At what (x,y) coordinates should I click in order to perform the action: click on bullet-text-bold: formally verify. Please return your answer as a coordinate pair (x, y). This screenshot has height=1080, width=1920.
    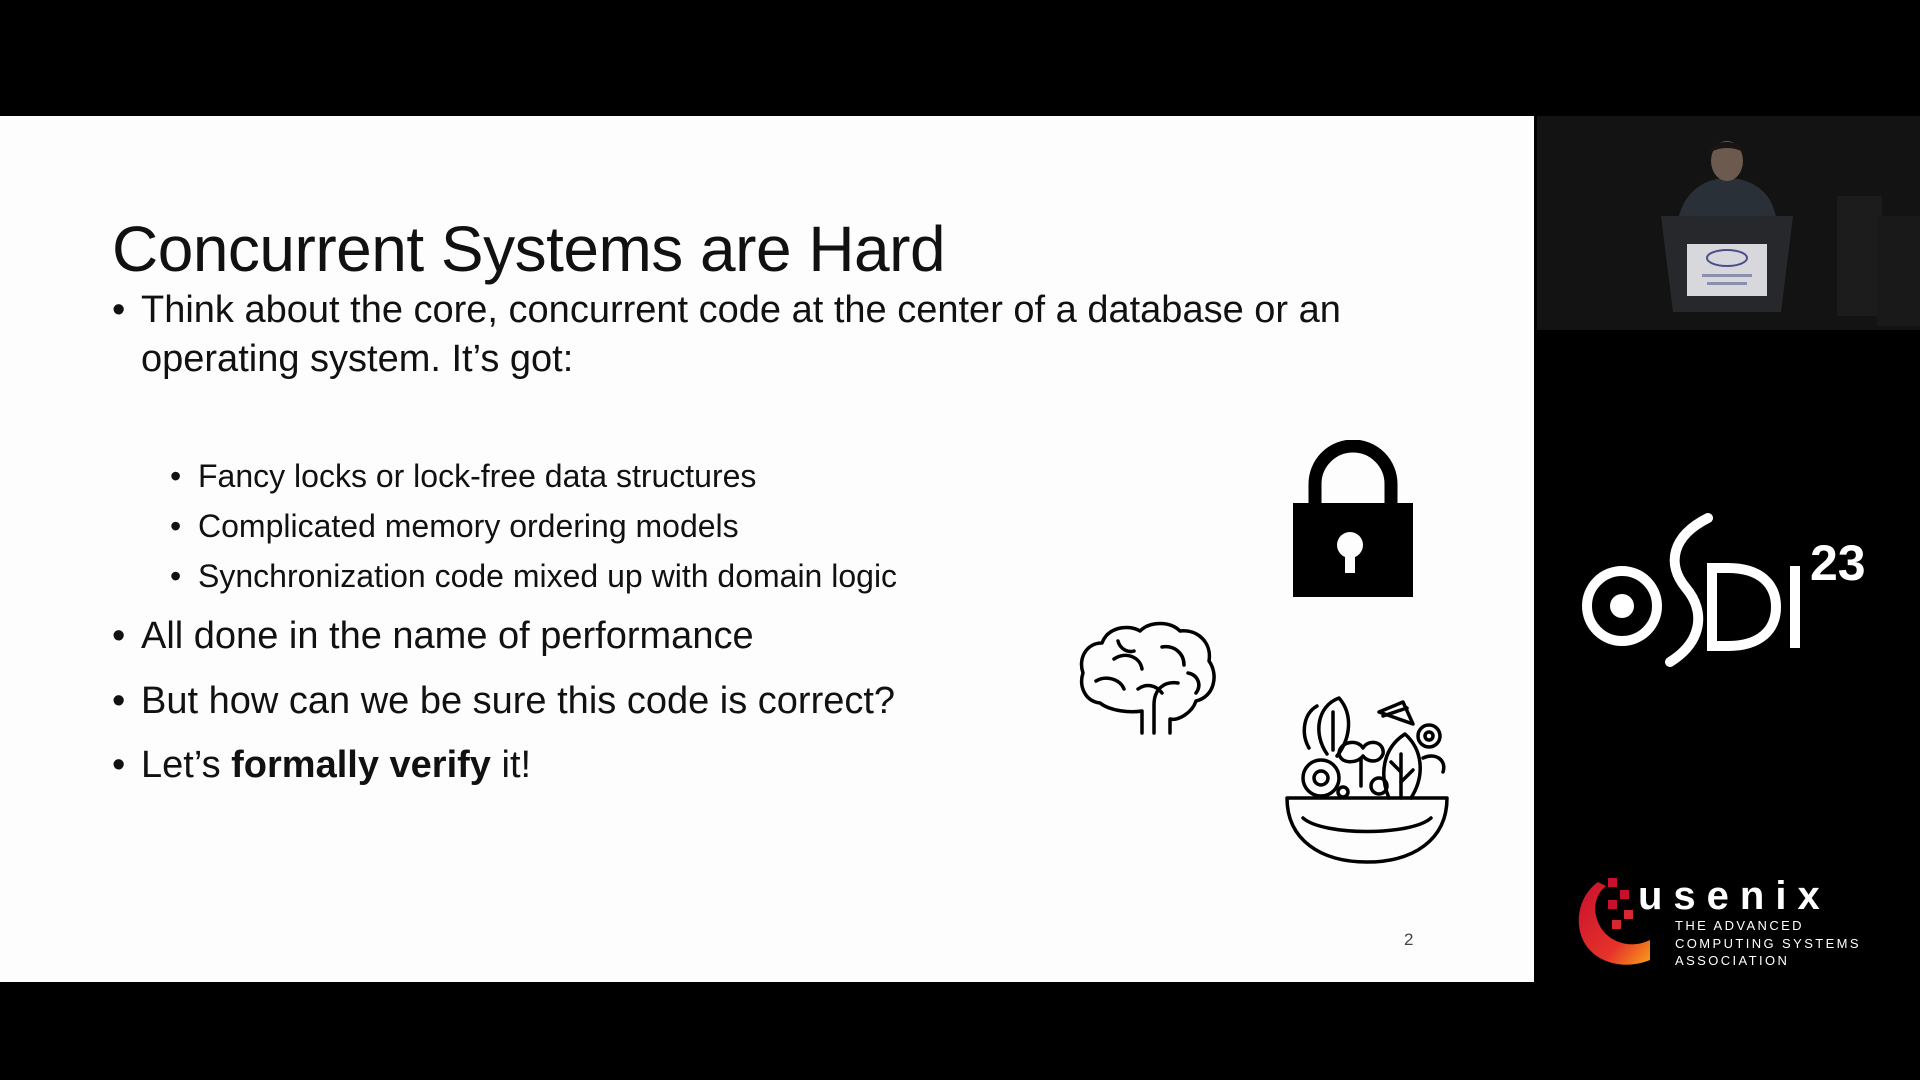
    Looking at the image, I should click on (361, 765).